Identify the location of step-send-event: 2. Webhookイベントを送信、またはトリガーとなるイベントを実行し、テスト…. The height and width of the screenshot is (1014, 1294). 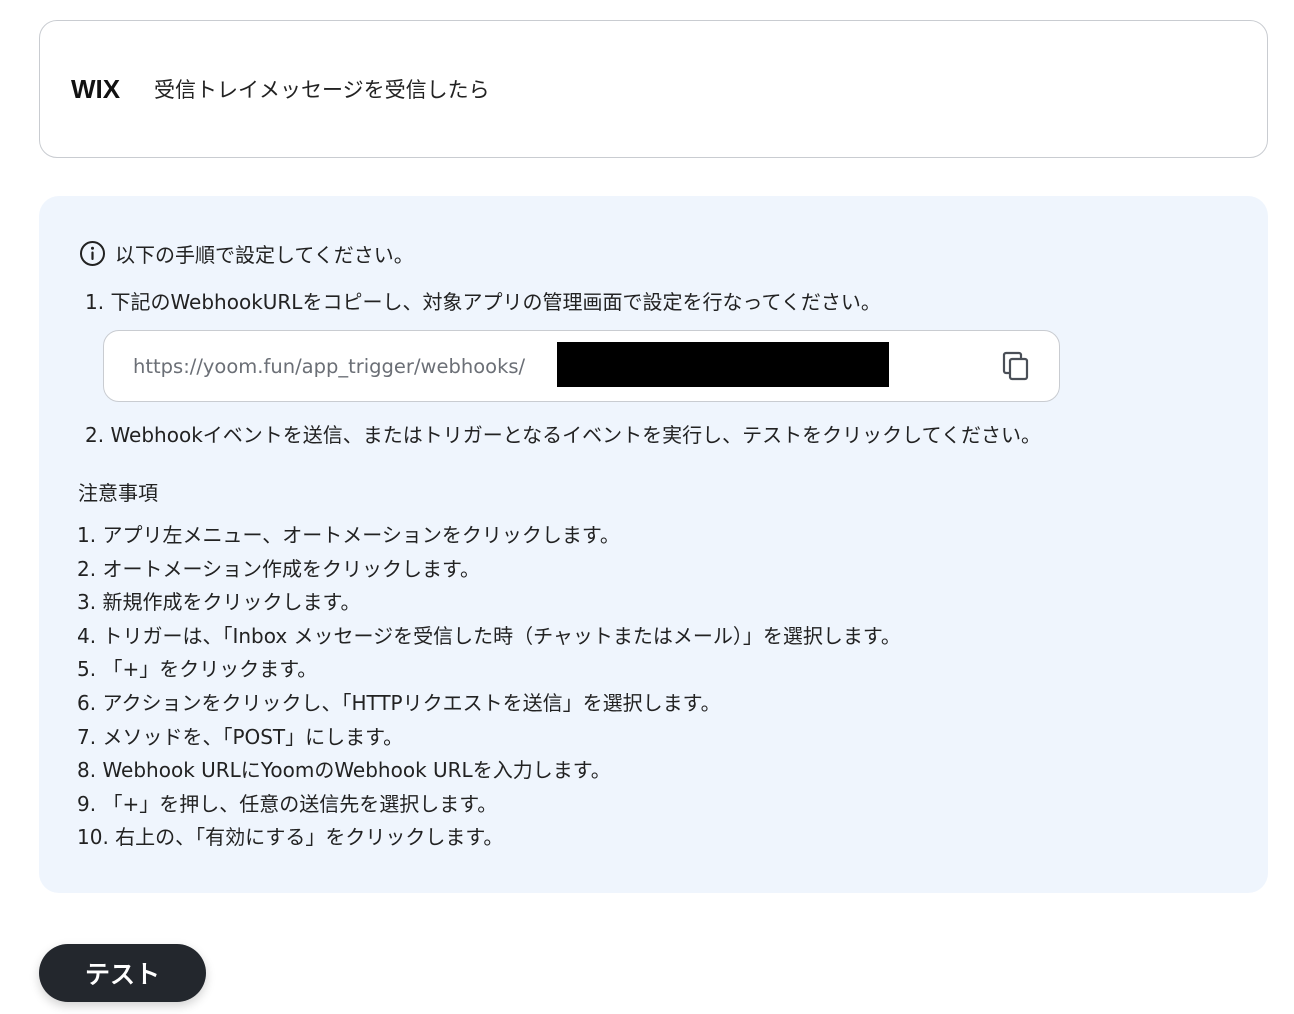
(563, 435).